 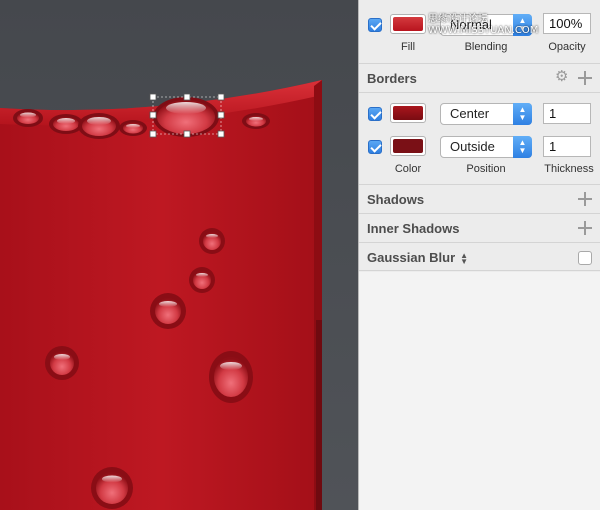 What do you see at coordinates (408, 146) in the screenshot?
I see `border-2-color-swatch` at bounding box center [408, 146].